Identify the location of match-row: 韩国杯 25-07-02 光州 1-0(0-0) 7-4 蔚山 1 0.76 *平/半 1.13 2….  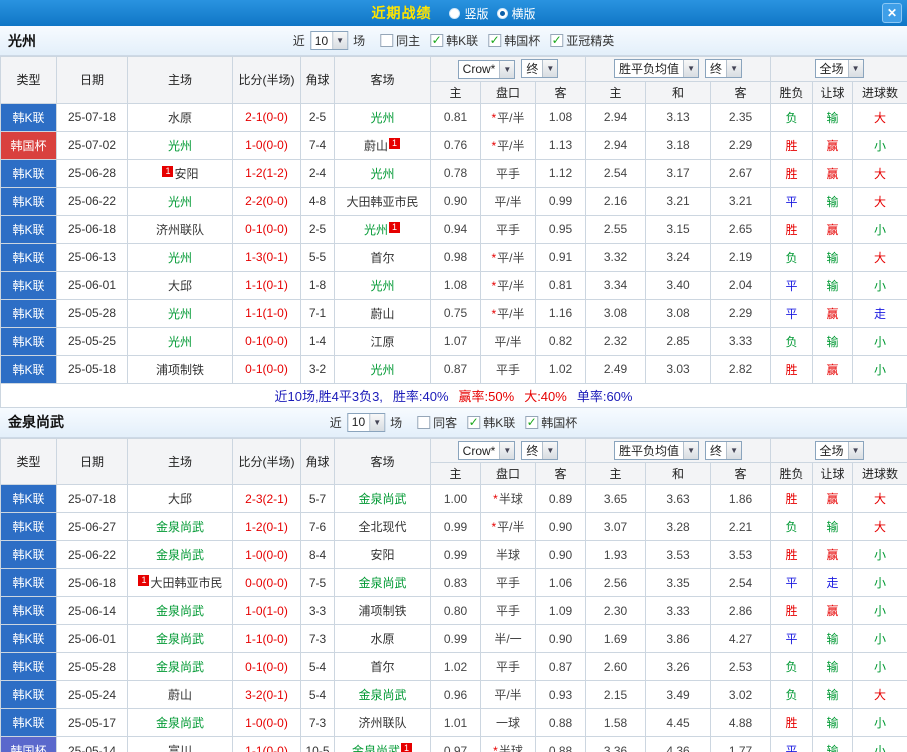
(453, 145).